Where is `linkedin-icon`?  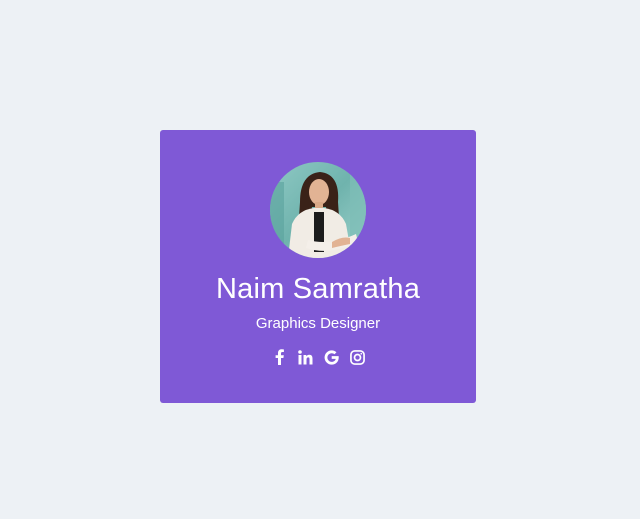 linkedin-icon is located at coordinates (304, 356).